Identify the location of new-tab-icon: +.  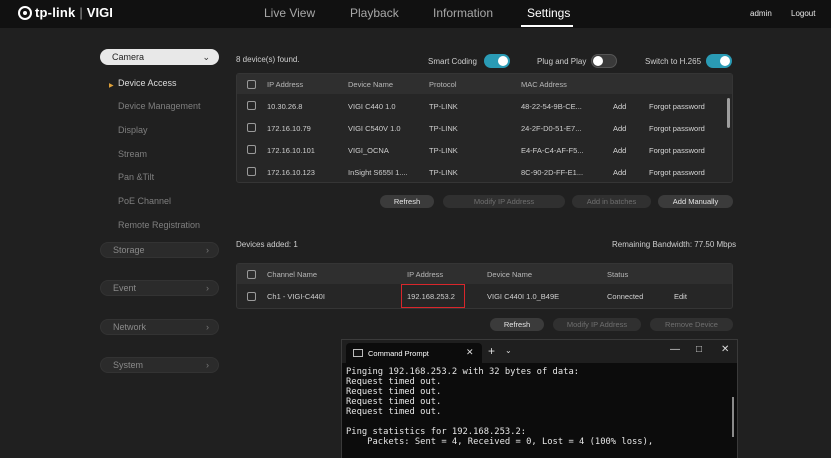
(491, 351).